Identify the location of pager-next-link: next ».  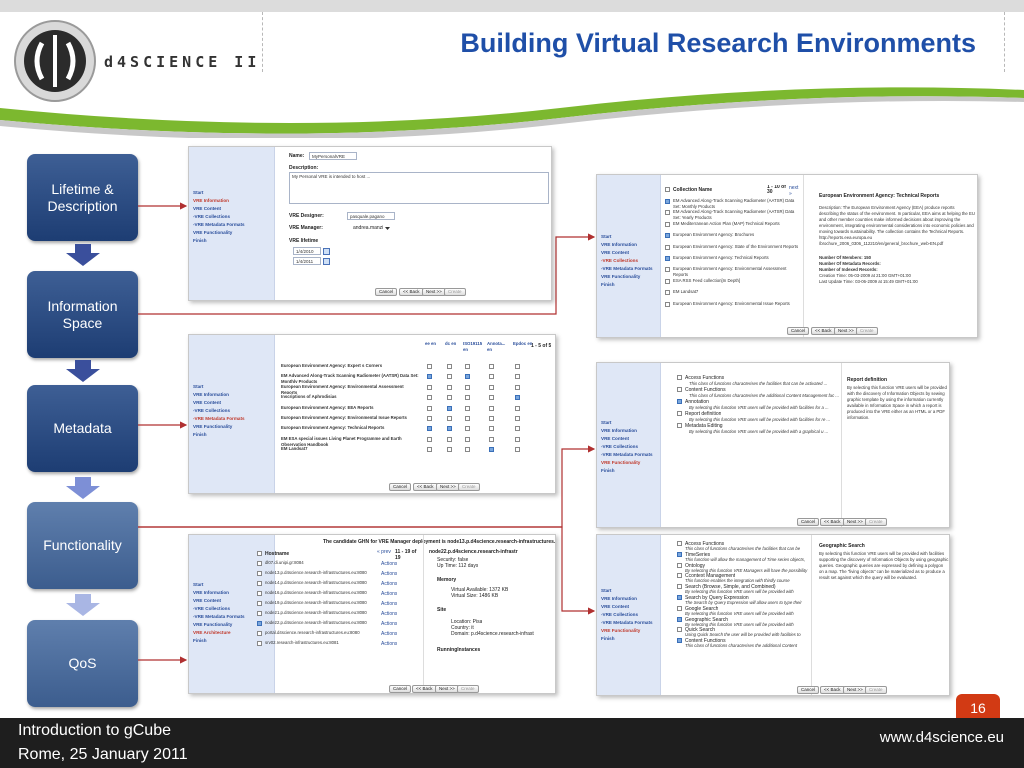
(794, 191).